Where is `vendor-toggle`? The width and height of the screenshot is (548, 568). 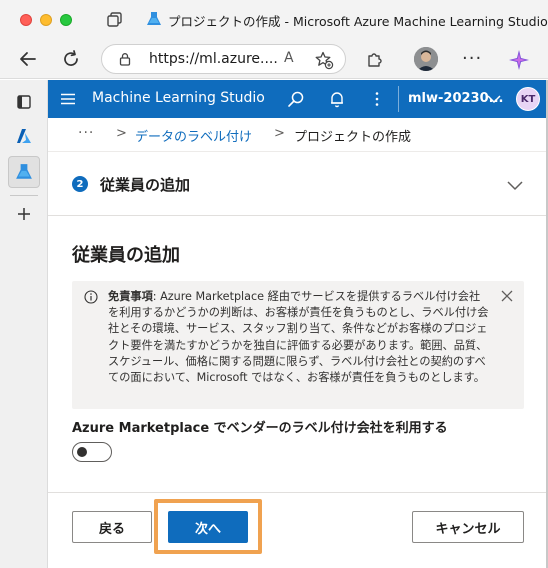 vendor-toggle is located at coordinates (92, 452).